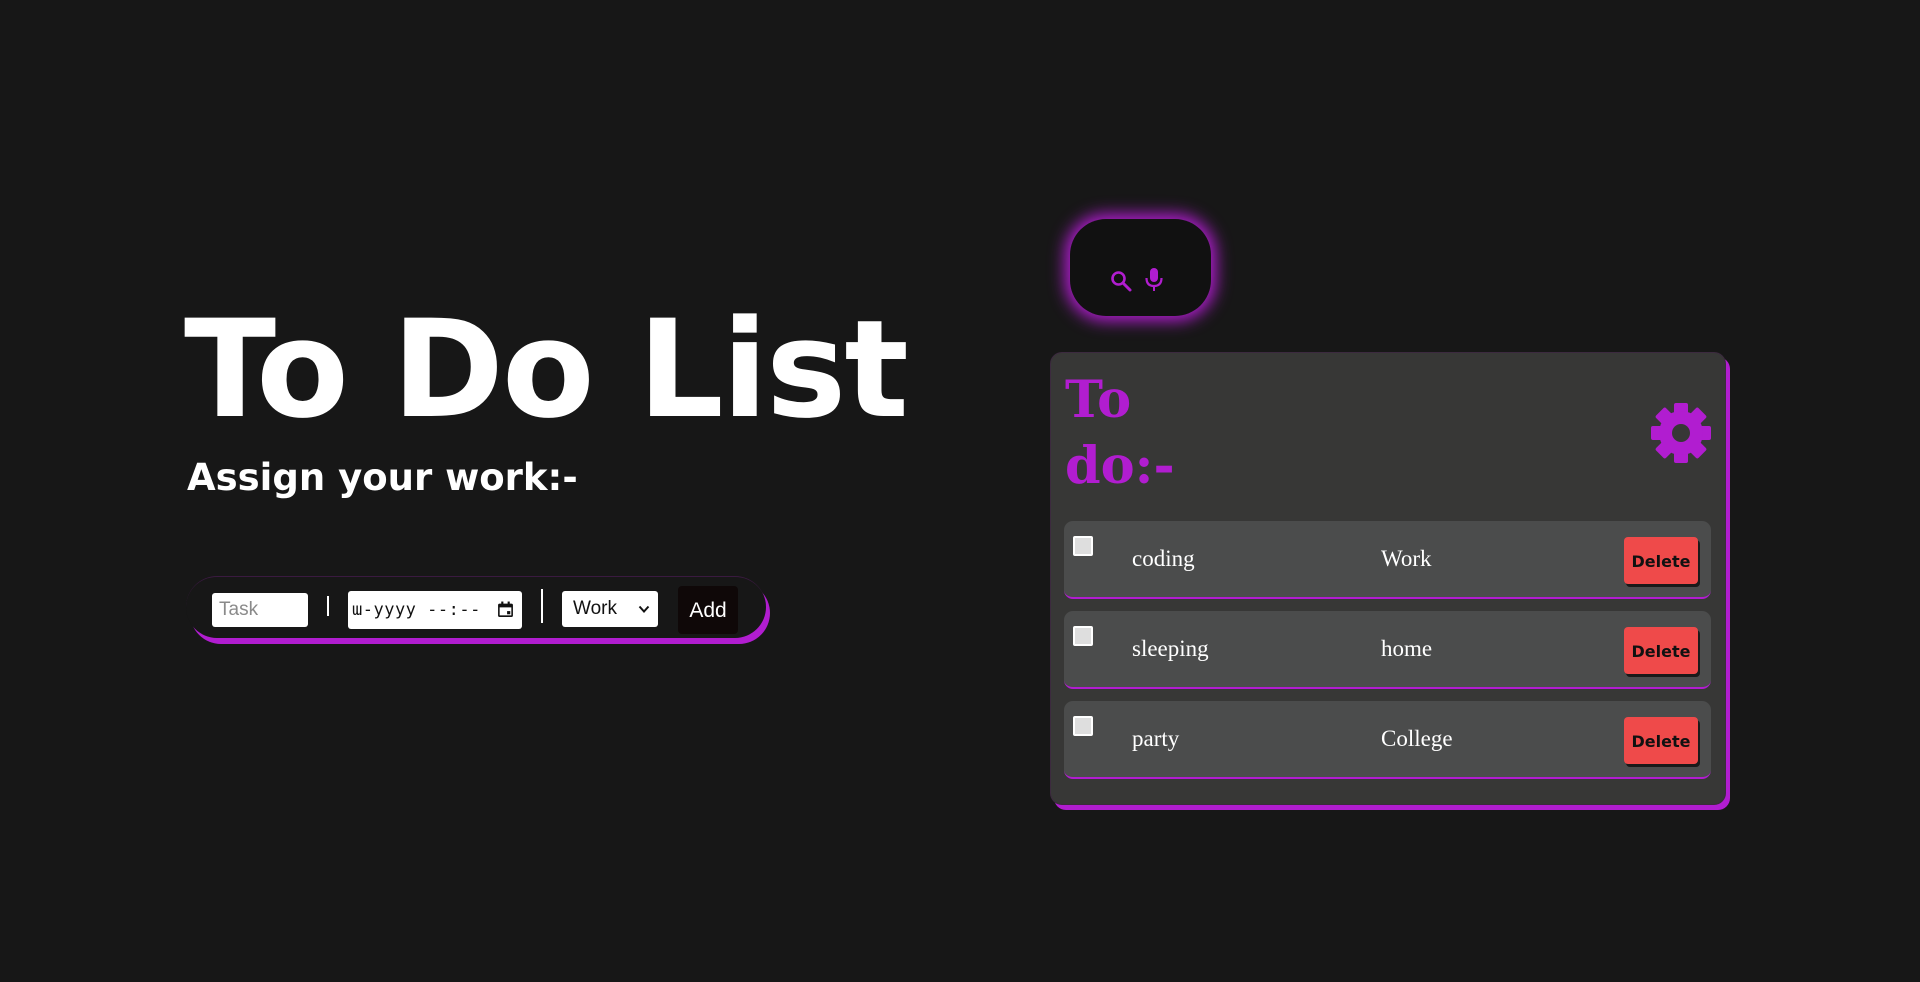  Describe the element at coordinates (1406, 558) in the screenshot. I see `todo-task-category: Work` at that location.